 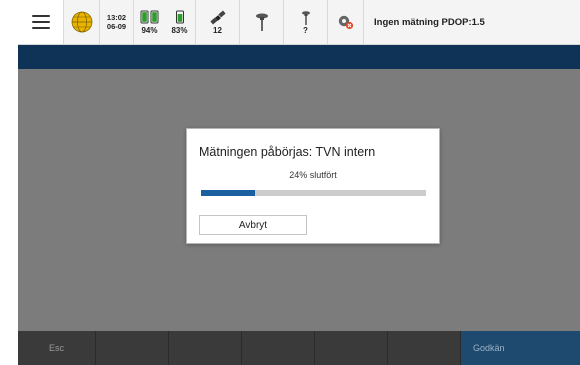 What do you see at coordinates (165, 22) in the screenshot?
I see `battery-status: 94% 83%` at bounding box center [165, 22].